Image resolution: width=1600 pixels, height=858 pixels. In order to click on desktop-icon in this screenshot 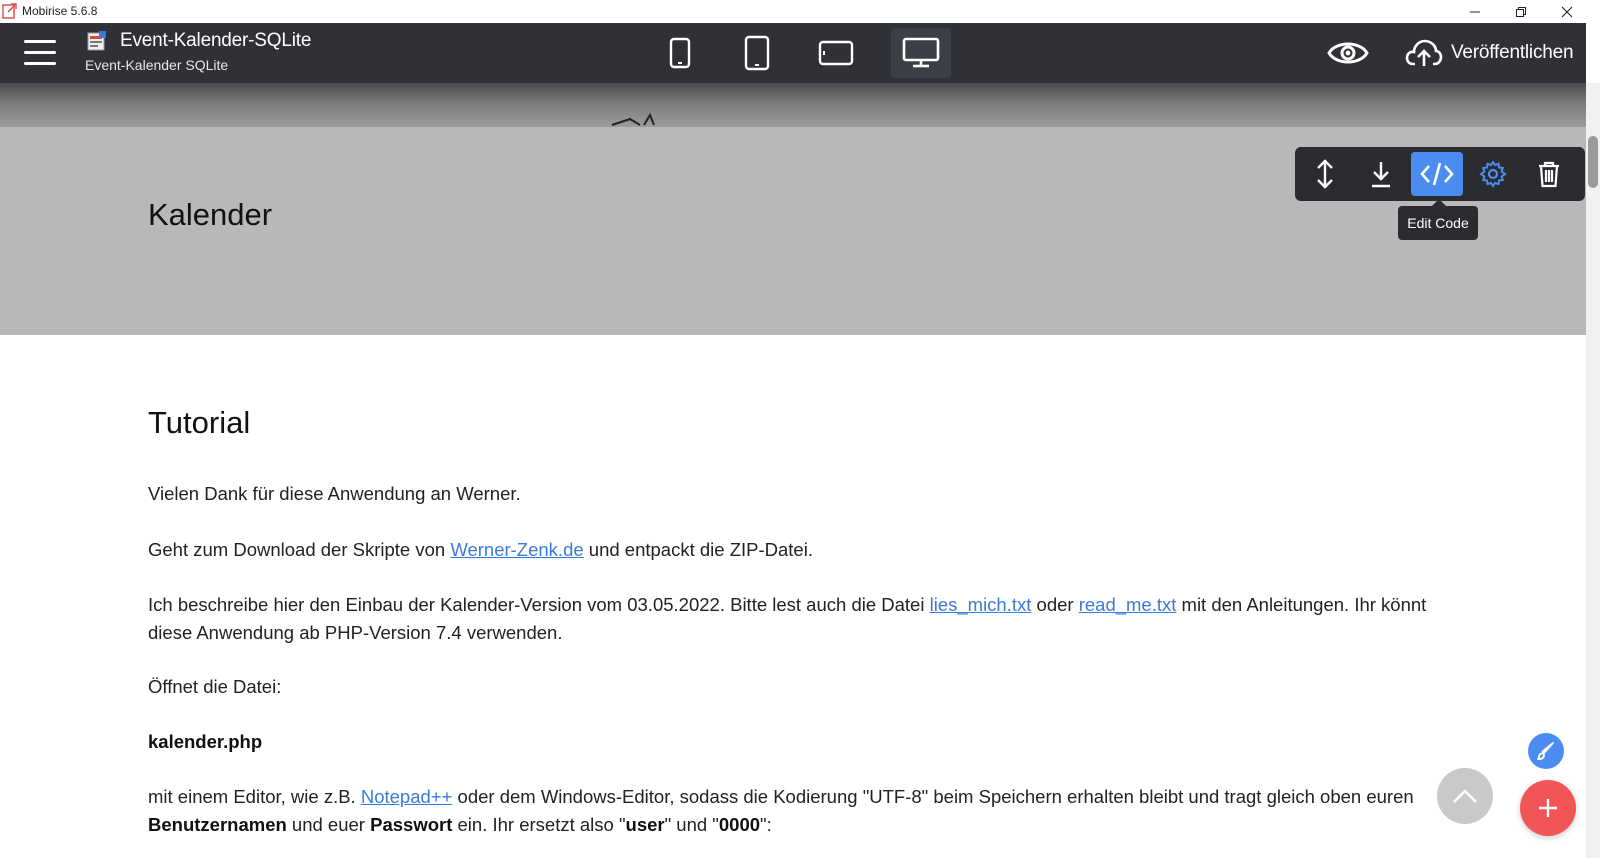, I will do `click(921, 52)`.